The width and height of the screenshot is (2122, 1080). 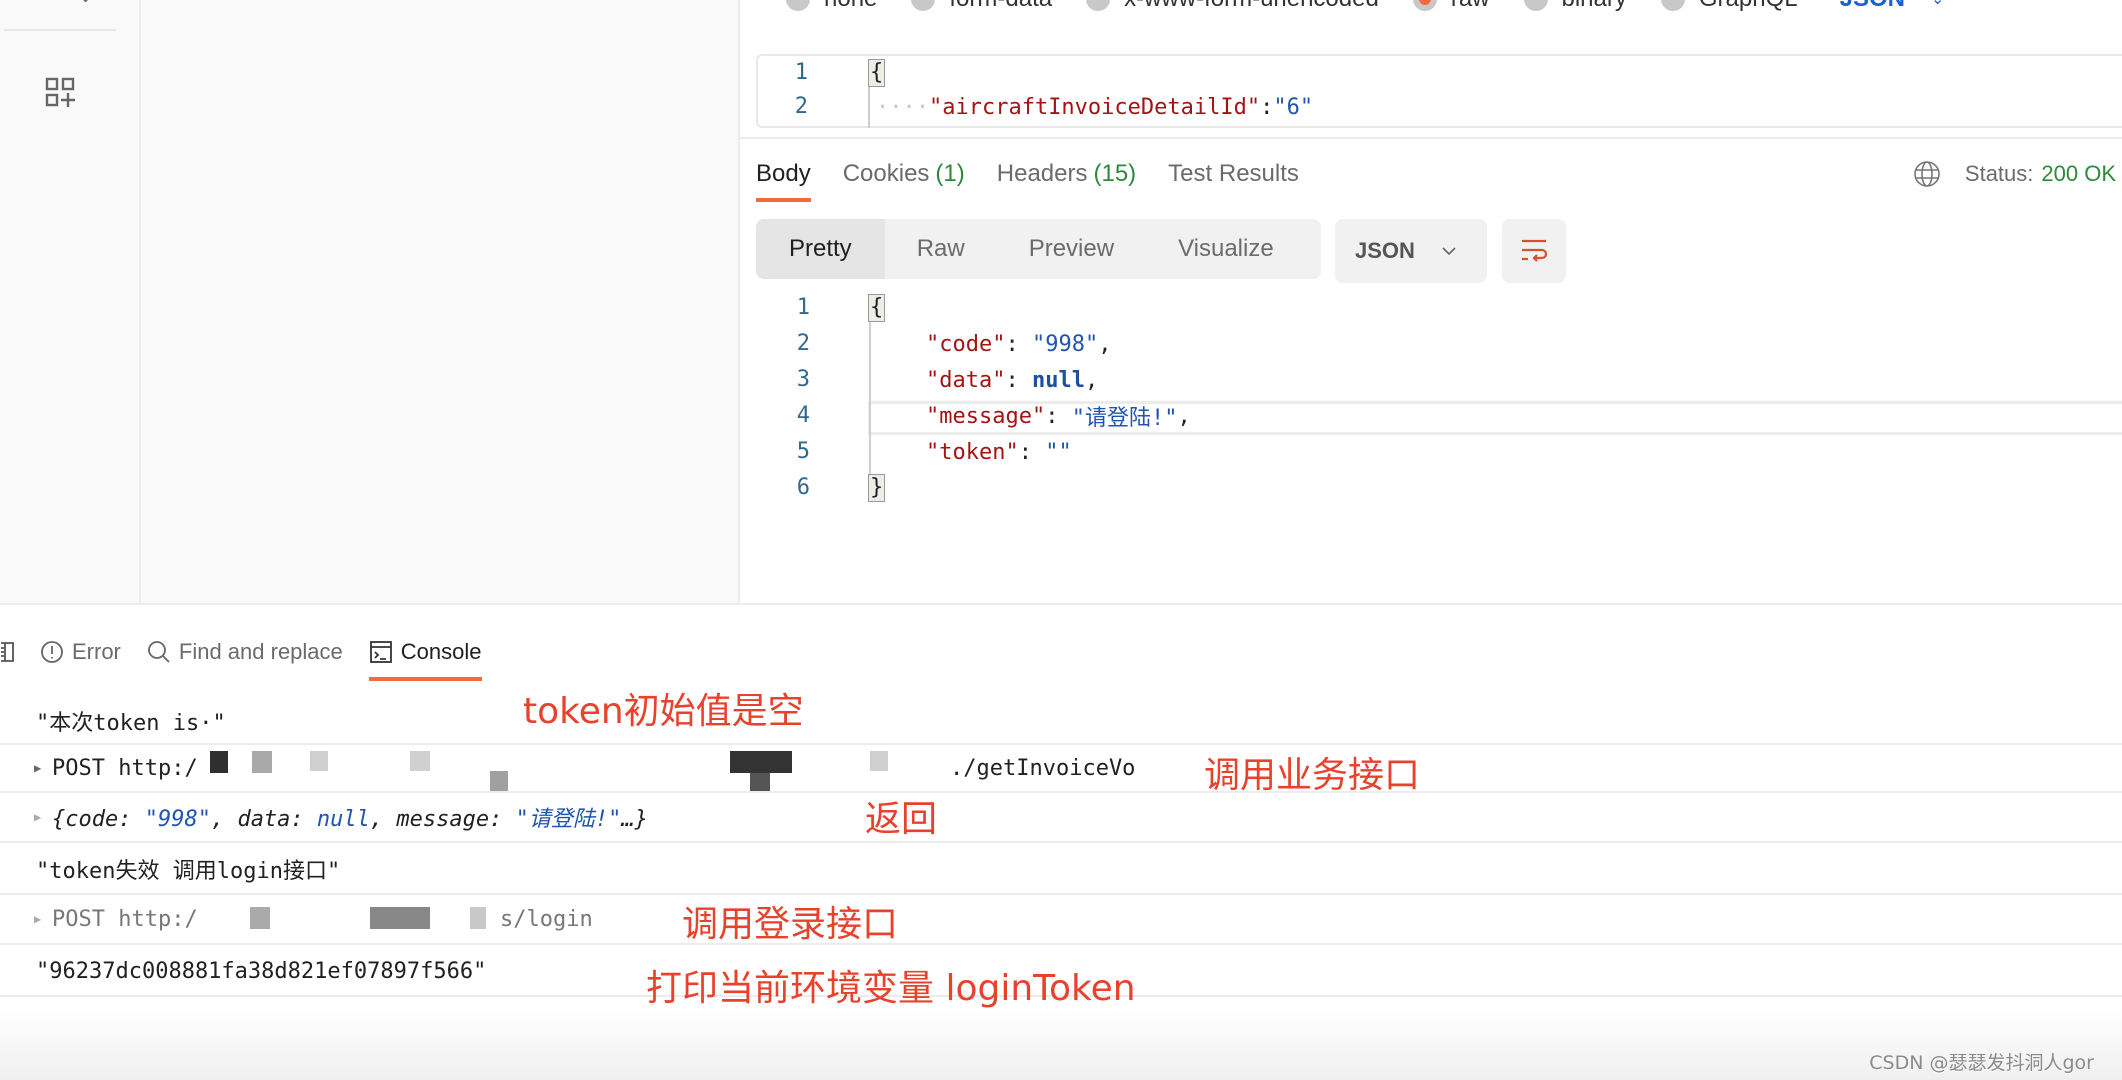 I want to click on tab-headers: Headers (15), so click(x=1066, y=174).